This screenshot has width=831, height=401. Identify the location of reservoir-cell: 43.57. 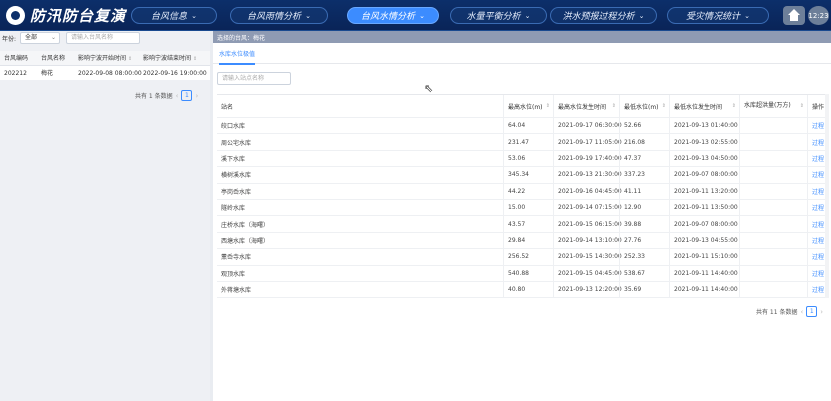
(528, 224).